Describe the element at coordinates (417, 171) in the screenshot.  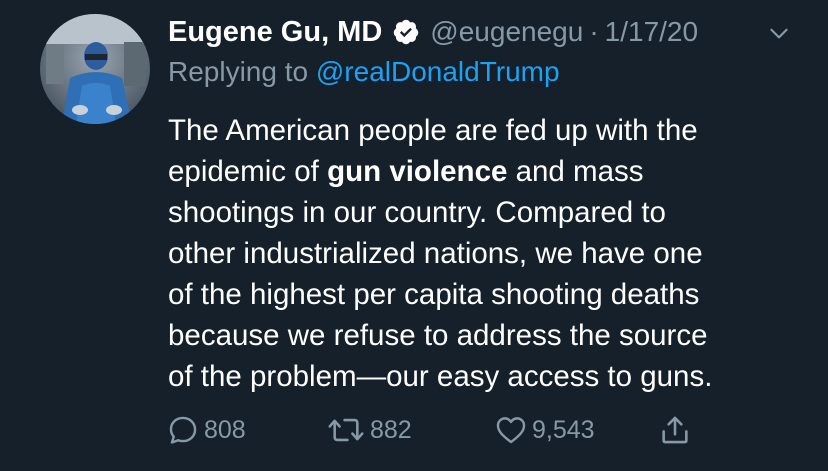
I see `bold-text-segment: gun violence` at that location.